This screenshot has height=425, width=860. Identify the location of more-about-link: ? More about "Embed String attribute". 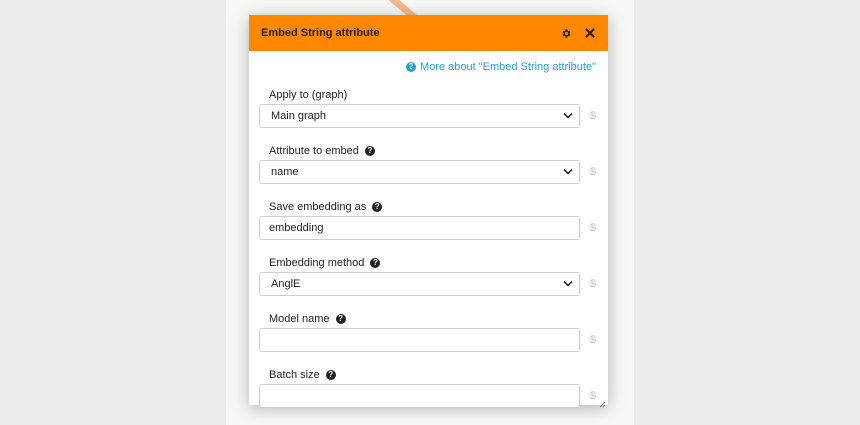
(501, 67).